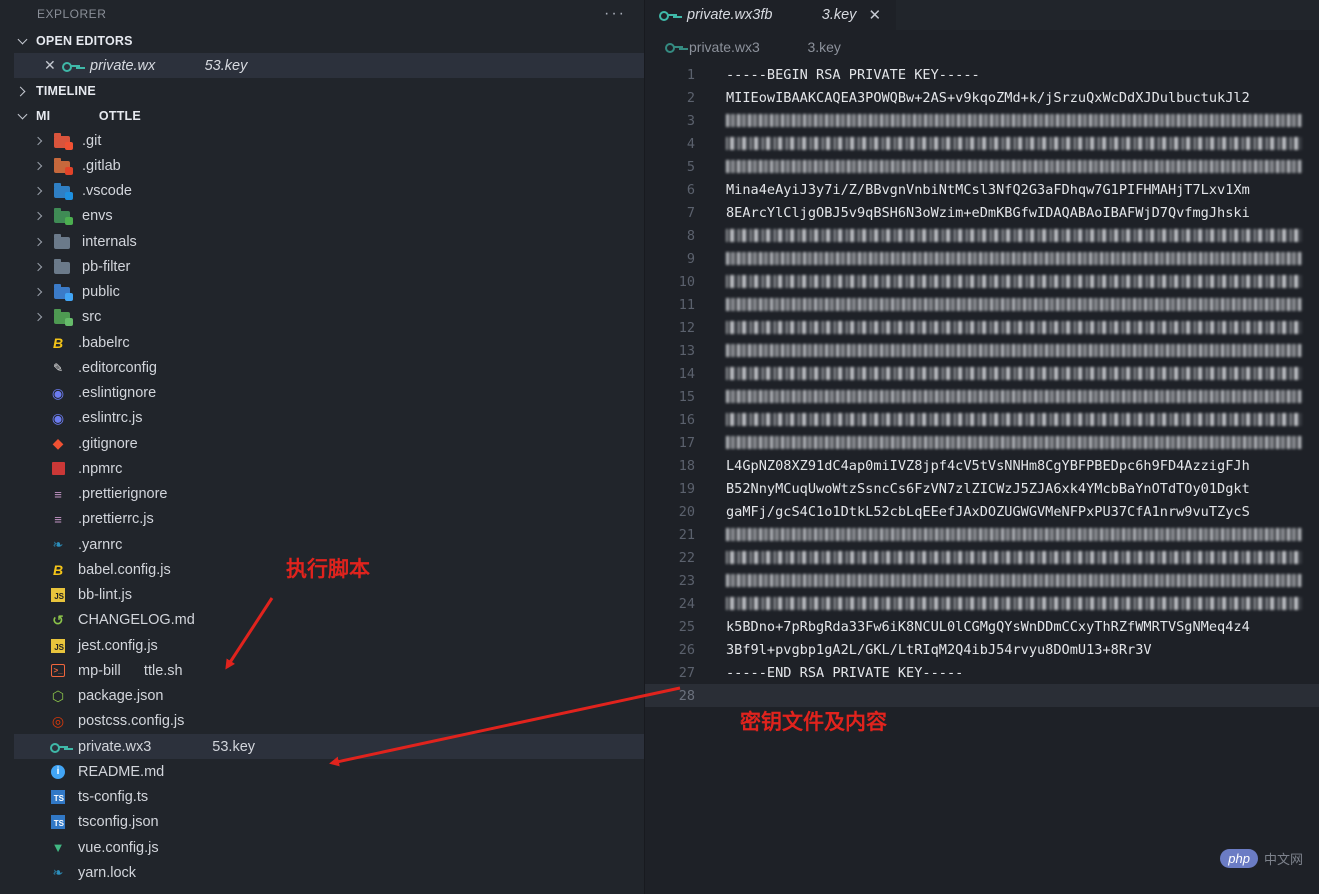 The image size is (1319, 894). What do you see at coordinates (982, 580) in the screenshot?
I see `code-line: 23` at bounding box center [982, 580].